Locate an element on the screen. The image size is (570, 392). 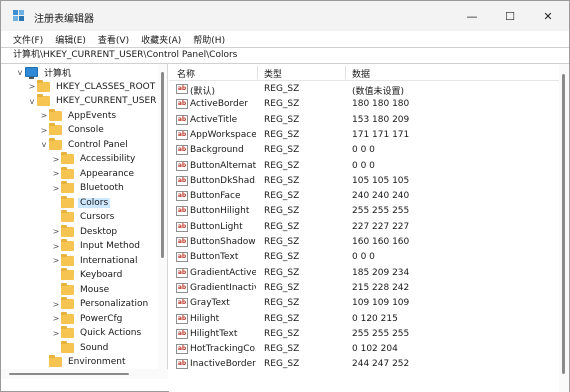
value-row: ab HilightText REG_SZ 255 255 255 is located at coordinates (364, 334).